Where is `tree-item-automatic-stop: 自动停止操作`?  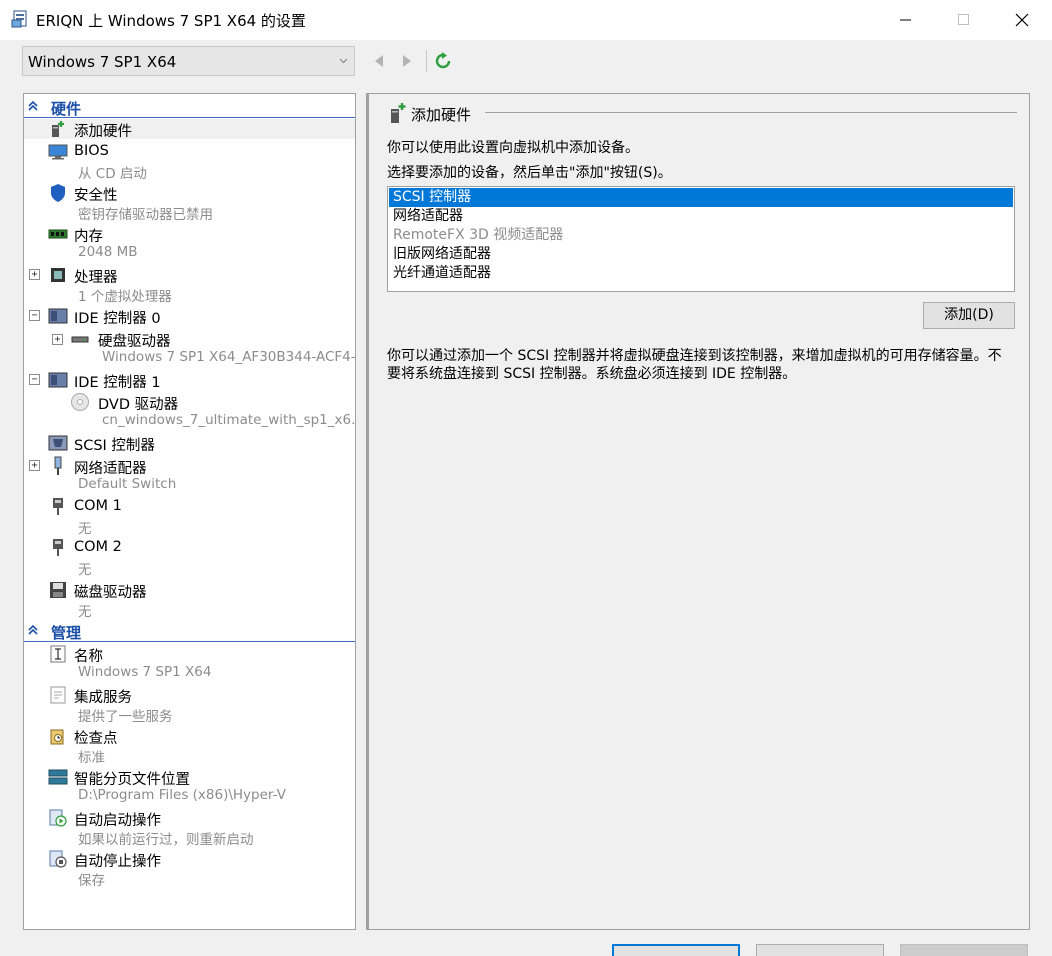
tree-item-automatic-stop: 自动停止操作 is located at coordinates (189, 859).